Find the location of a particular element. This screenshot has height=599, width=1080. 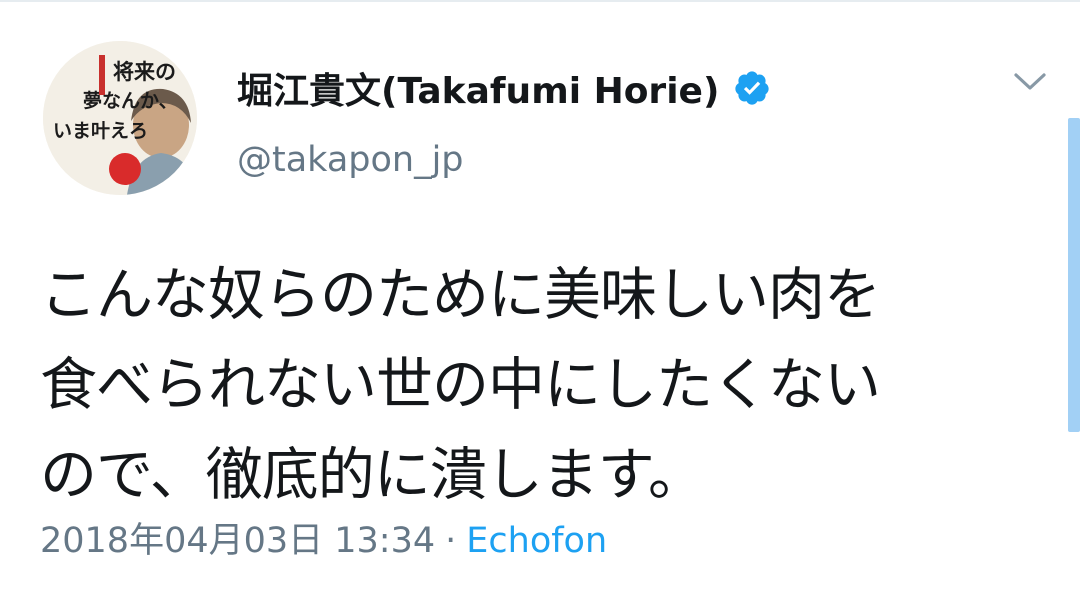

tweet-meta: 2018年04月03日 13:34 · Echofon is located at coordinates (323, 537).